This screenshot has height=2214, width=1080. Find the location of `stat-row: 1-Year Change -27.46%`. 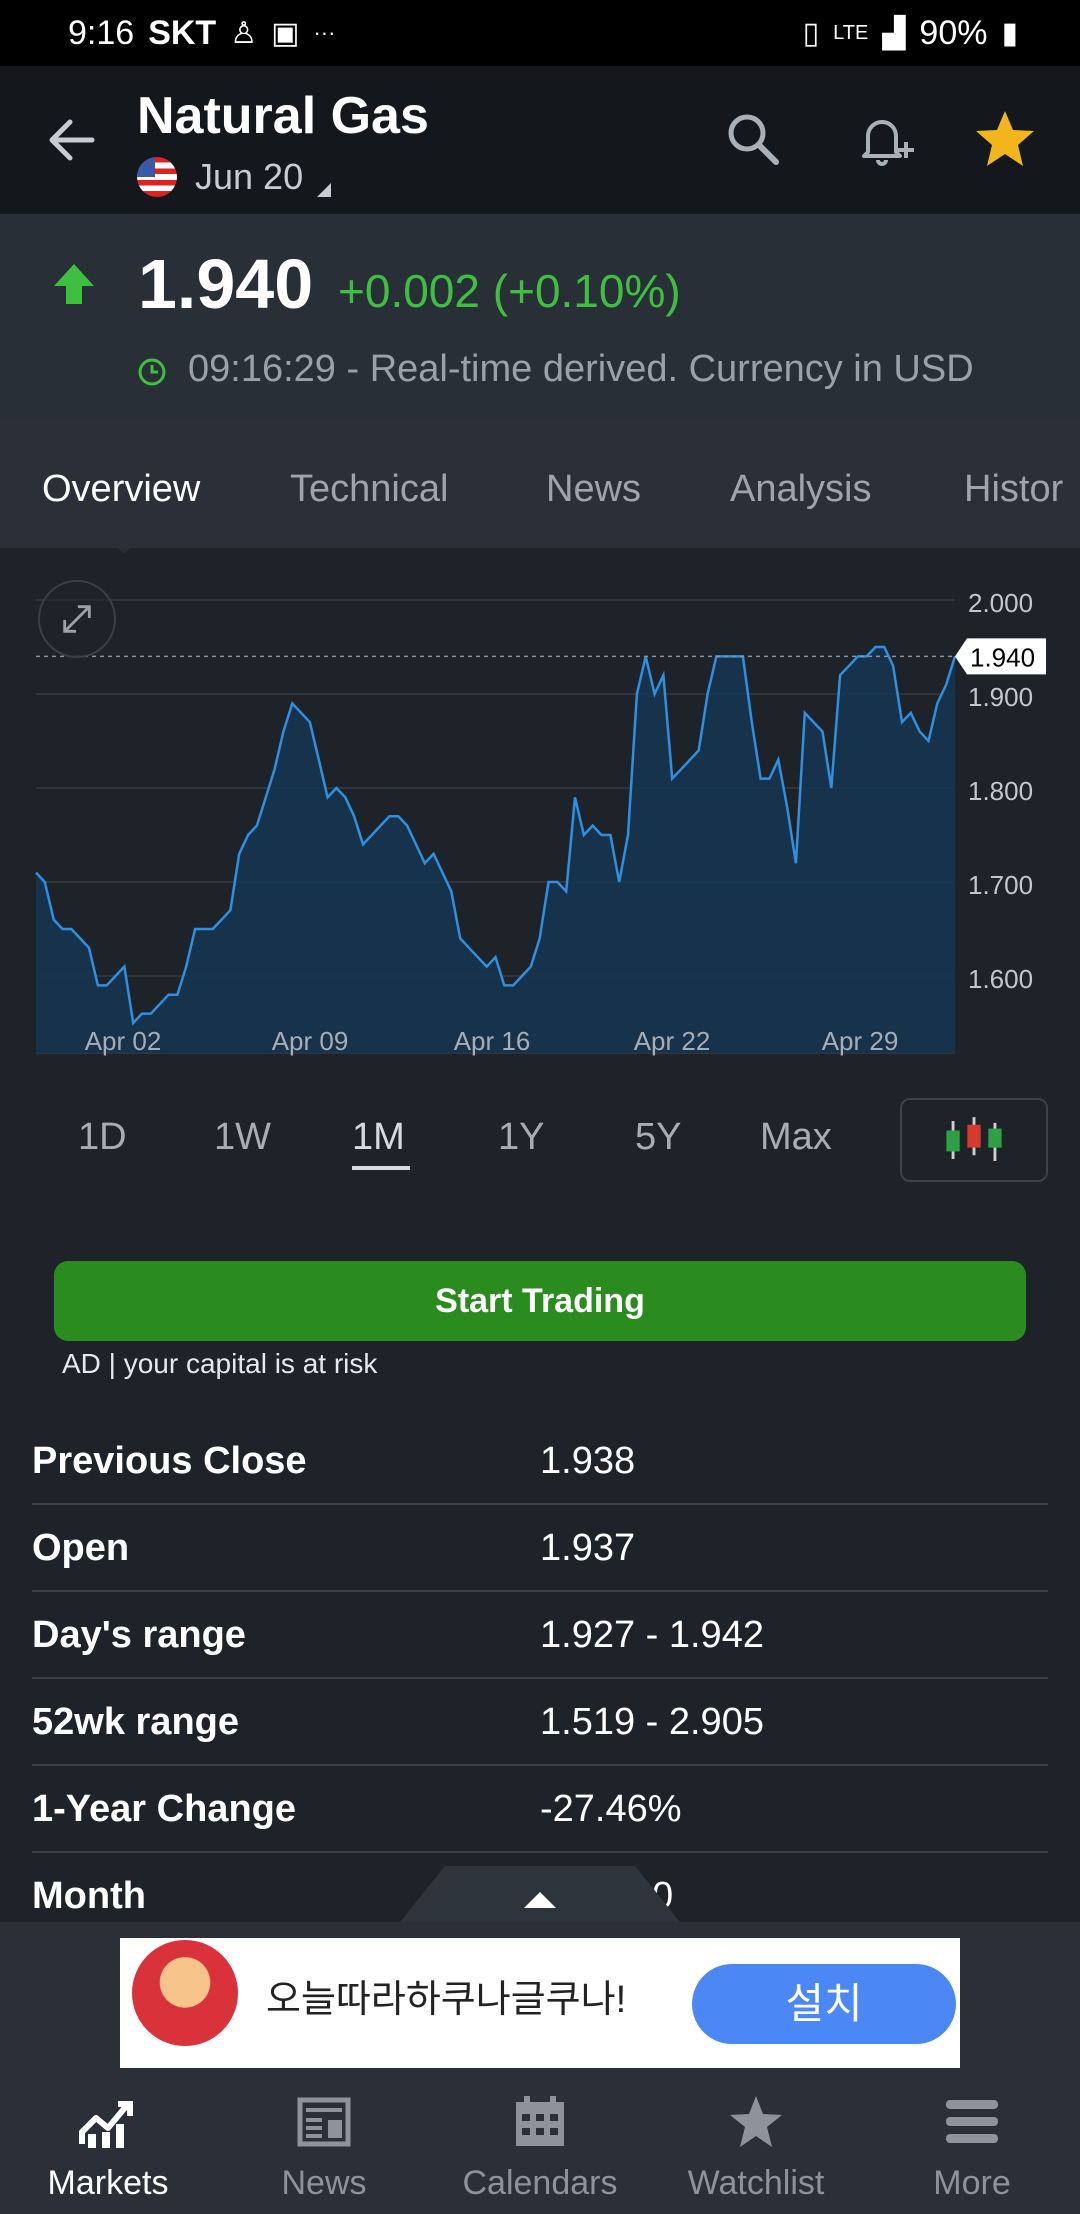

stat-row: 1-Year Change -27.46% is located at coordinates (540, 1809).